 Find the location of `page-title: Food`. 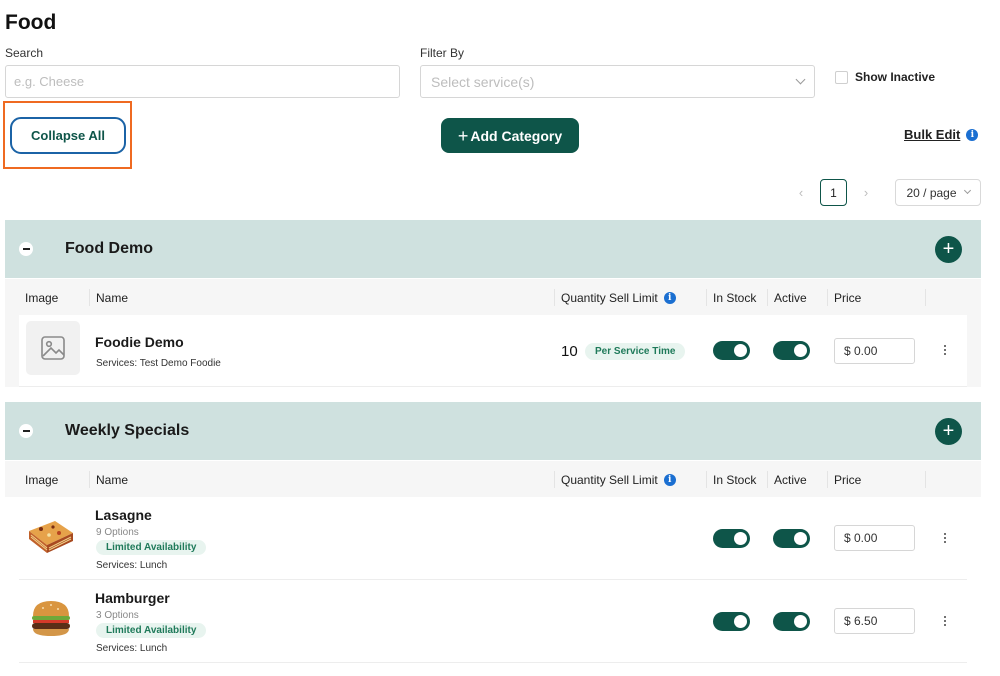

page-title: Food is located at coordinates (31, 22).